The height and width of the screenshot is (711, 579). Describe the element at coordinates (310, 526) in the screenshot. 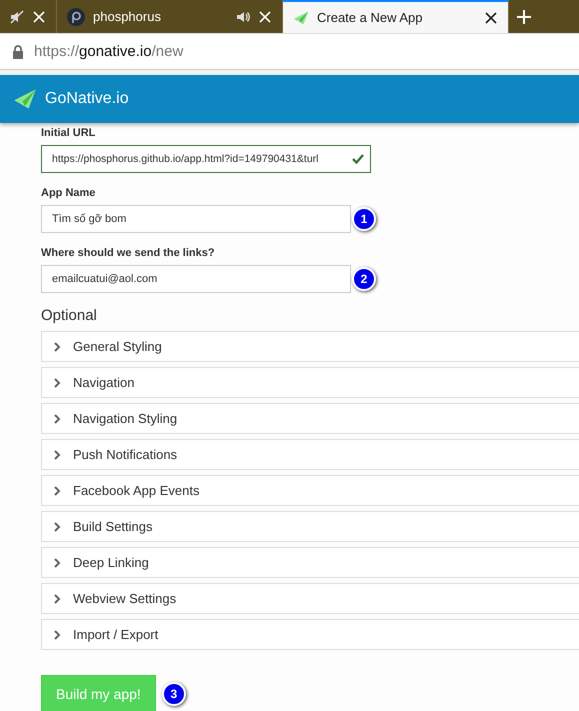

I see `accordion-item: Build Settings` at that location.